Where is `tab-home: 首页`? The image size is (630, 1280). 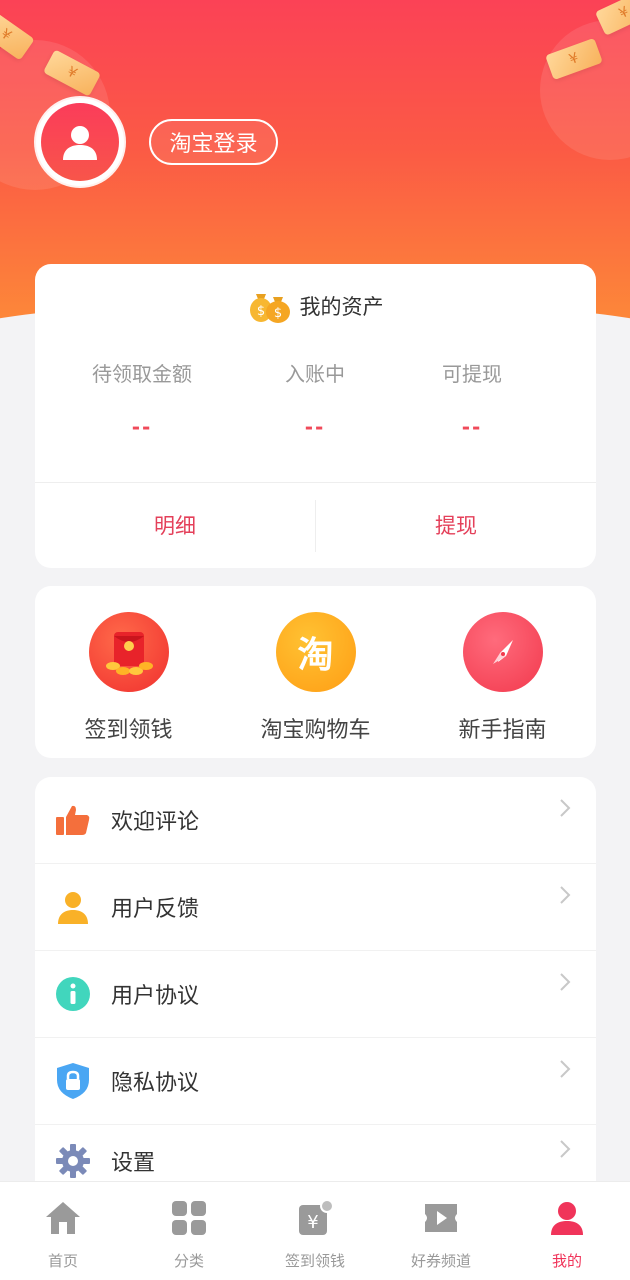 tab-home: 首页 is located at coordinates (63, 1231).